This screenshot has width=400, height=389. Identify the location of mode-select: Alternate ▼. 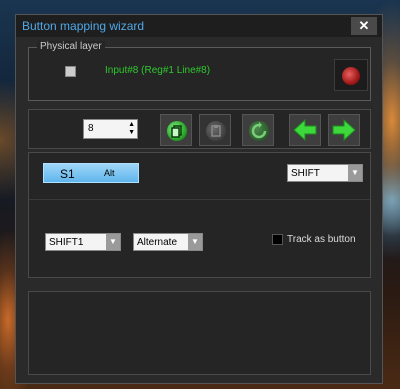
(168, 242).